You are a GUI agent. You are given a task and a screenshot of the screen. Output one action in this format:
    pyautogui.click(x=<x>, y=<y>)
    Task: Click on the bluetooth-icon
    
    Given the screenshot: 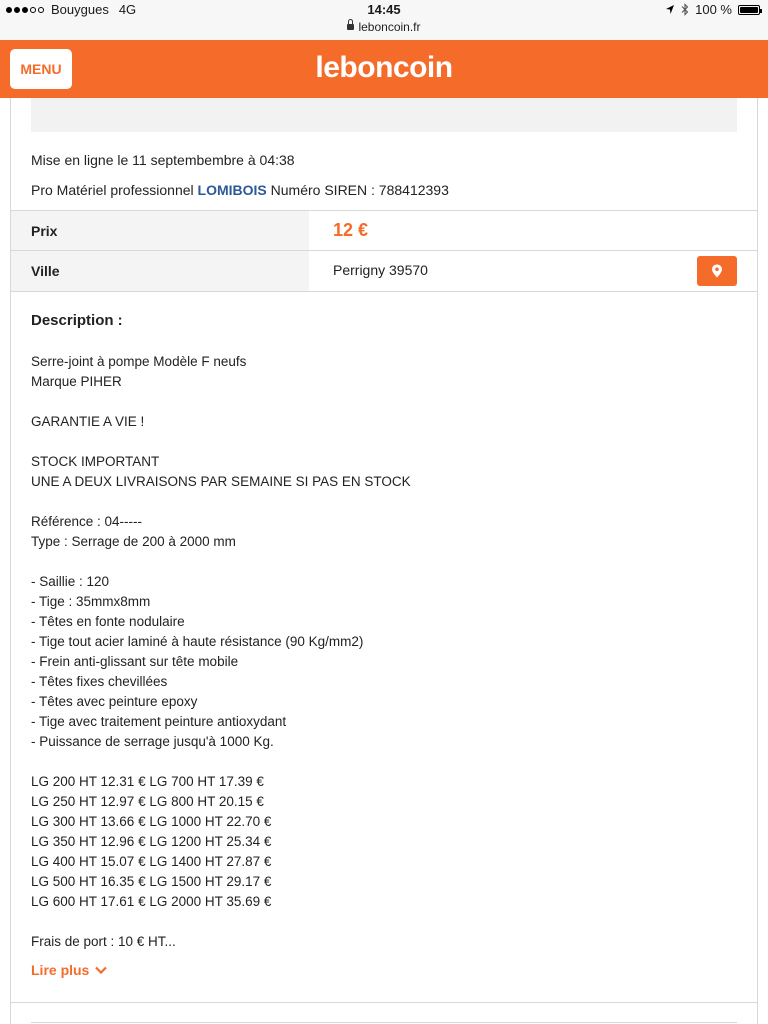 What is the action you would take?
    pyautogui.click(x=685, y=9)
    